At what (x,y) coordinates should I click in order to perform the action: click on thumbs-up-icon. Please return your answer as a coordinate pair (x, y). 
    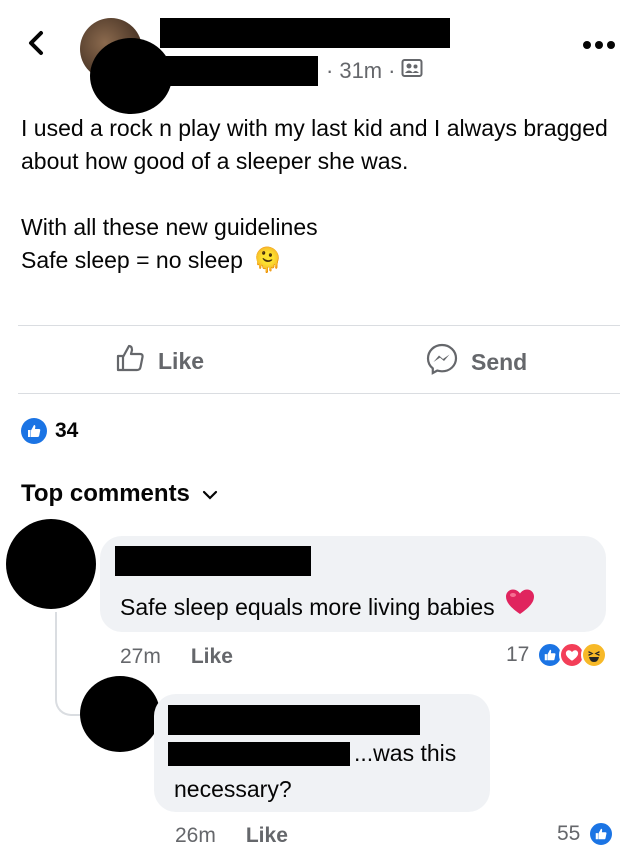
    Looking at the image, I should click on (130, 361).